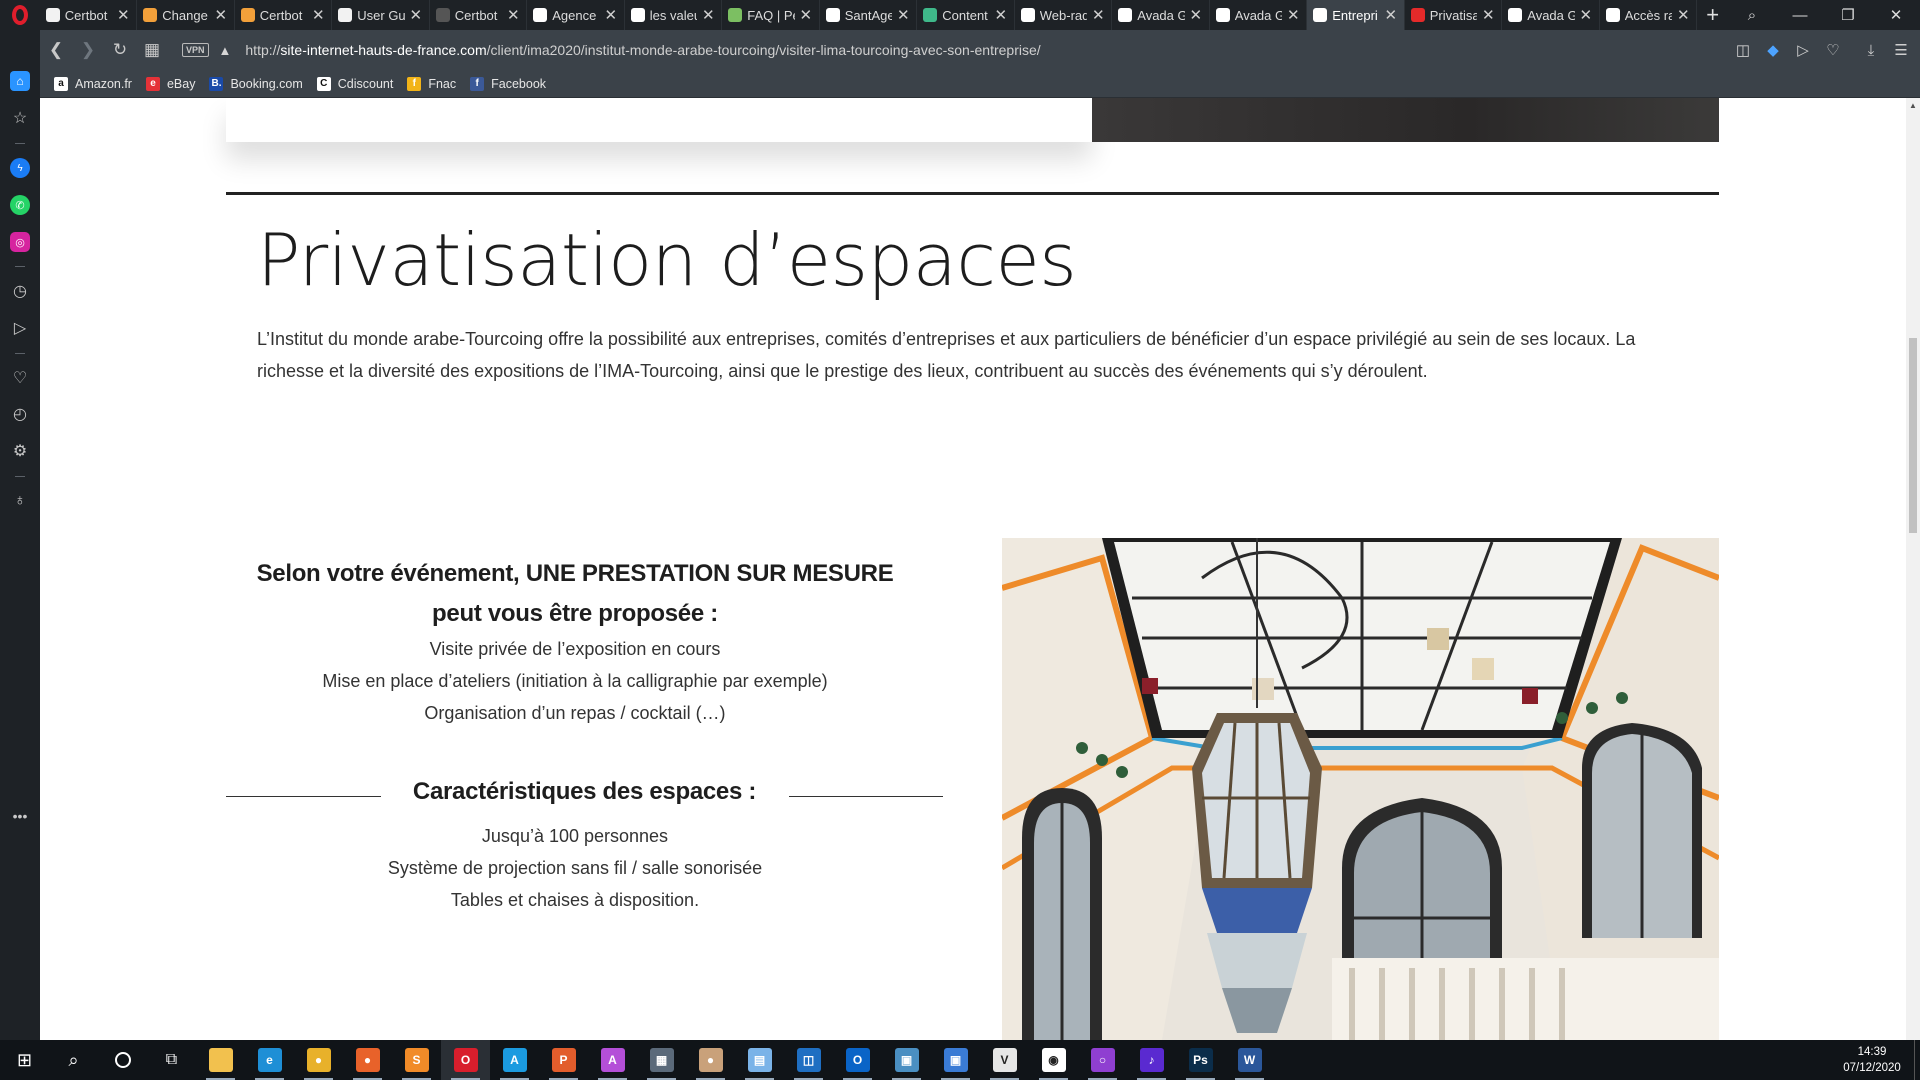 The height and width of the screenshot is (1080, 1920). Describe the element at coordinates (416, 1060) in the screenshot. I see `taskbar-app: S` at that location.